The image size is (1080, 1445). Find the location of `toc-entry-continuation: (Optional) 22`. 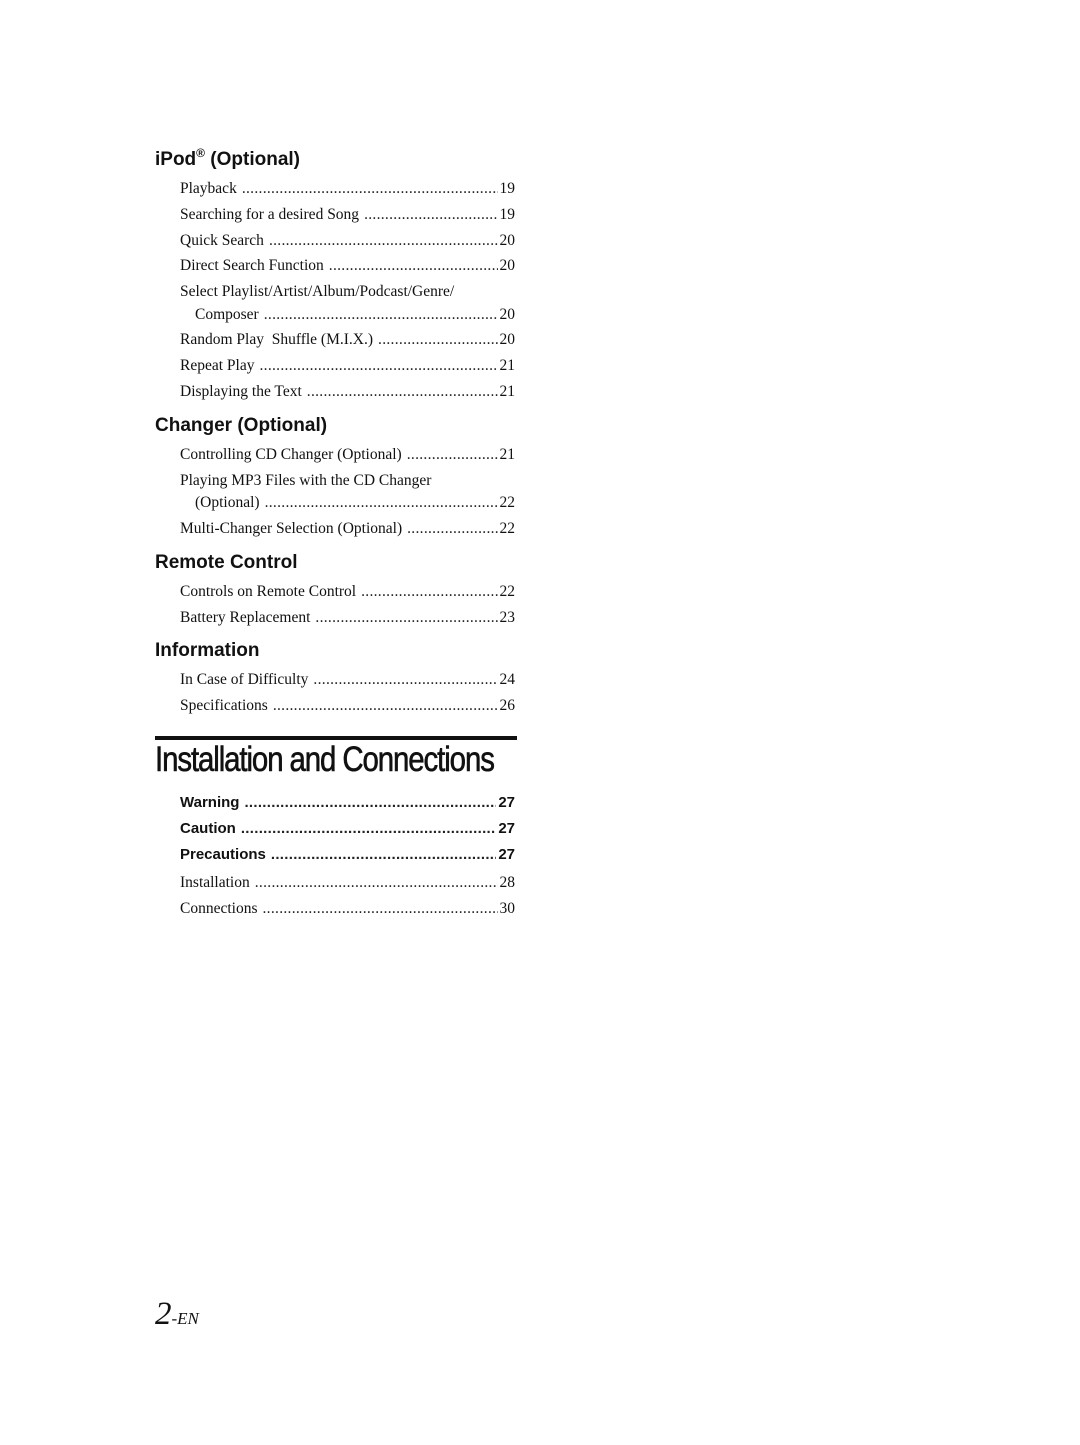

toc-entry-continuation: (Optional) 22 is located at coordinates (336, 503).